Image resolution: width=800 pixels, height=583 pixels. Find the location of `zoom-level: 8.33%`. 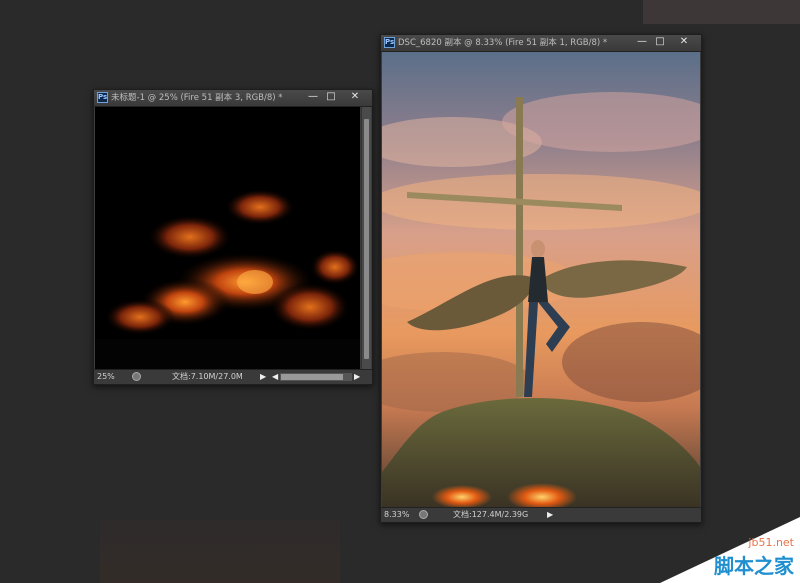

zoom-level: 8.33% is located at coordinates (396, 515).